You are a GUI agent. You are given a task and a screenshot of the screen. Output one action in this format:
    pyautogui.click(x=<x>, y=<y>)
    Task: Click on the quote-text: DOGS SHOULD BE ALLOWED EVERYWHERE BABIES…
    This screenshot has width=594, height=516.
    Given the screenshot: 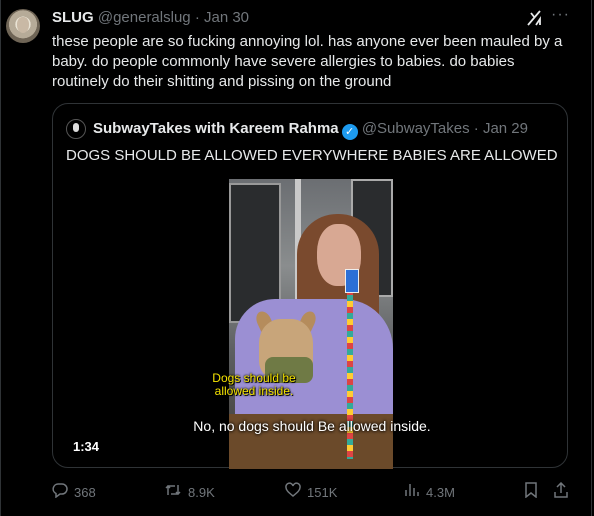 What is the action you would take?
    pyautogui.click(x=312, y=155)
    